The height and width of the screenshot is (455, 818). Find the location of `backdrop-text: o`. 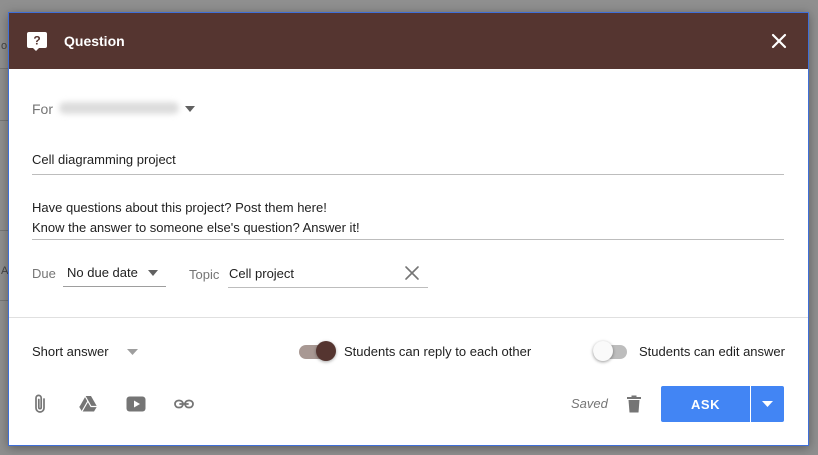

backdrop-text: o is located at coordinates (4, 46).